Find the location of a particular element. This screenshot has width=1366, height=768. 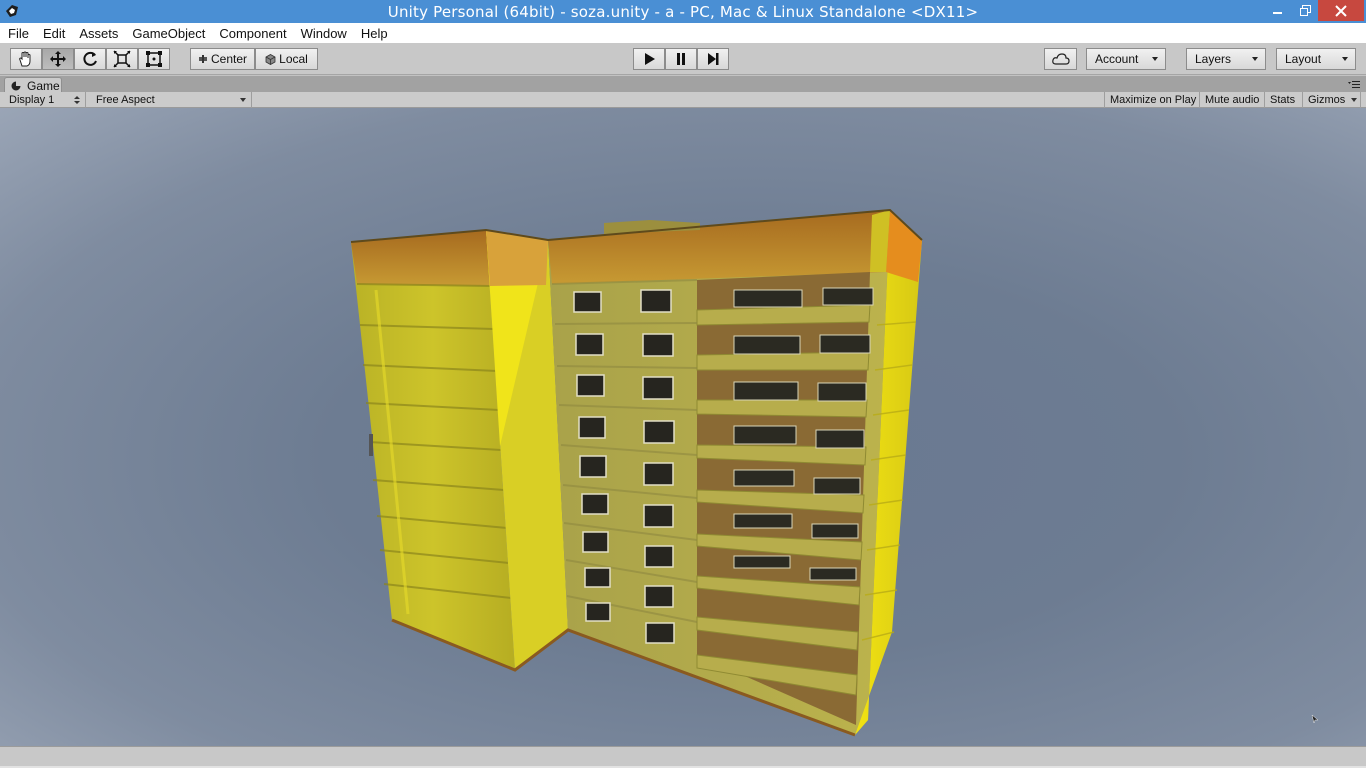

game-controller-icon is located at coordinates (16, 85).